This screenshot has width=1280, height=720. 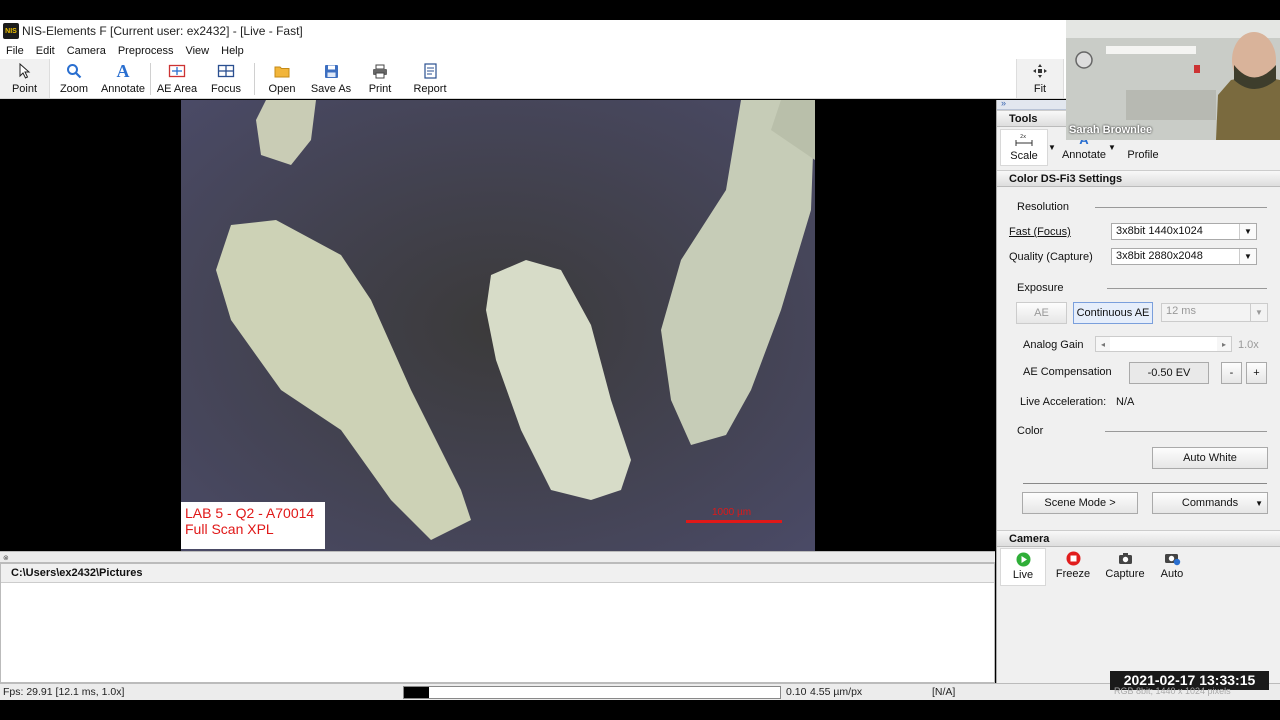 I want to click on slider-right-arrow-icon: ▸, so click(x=1224, y=344).